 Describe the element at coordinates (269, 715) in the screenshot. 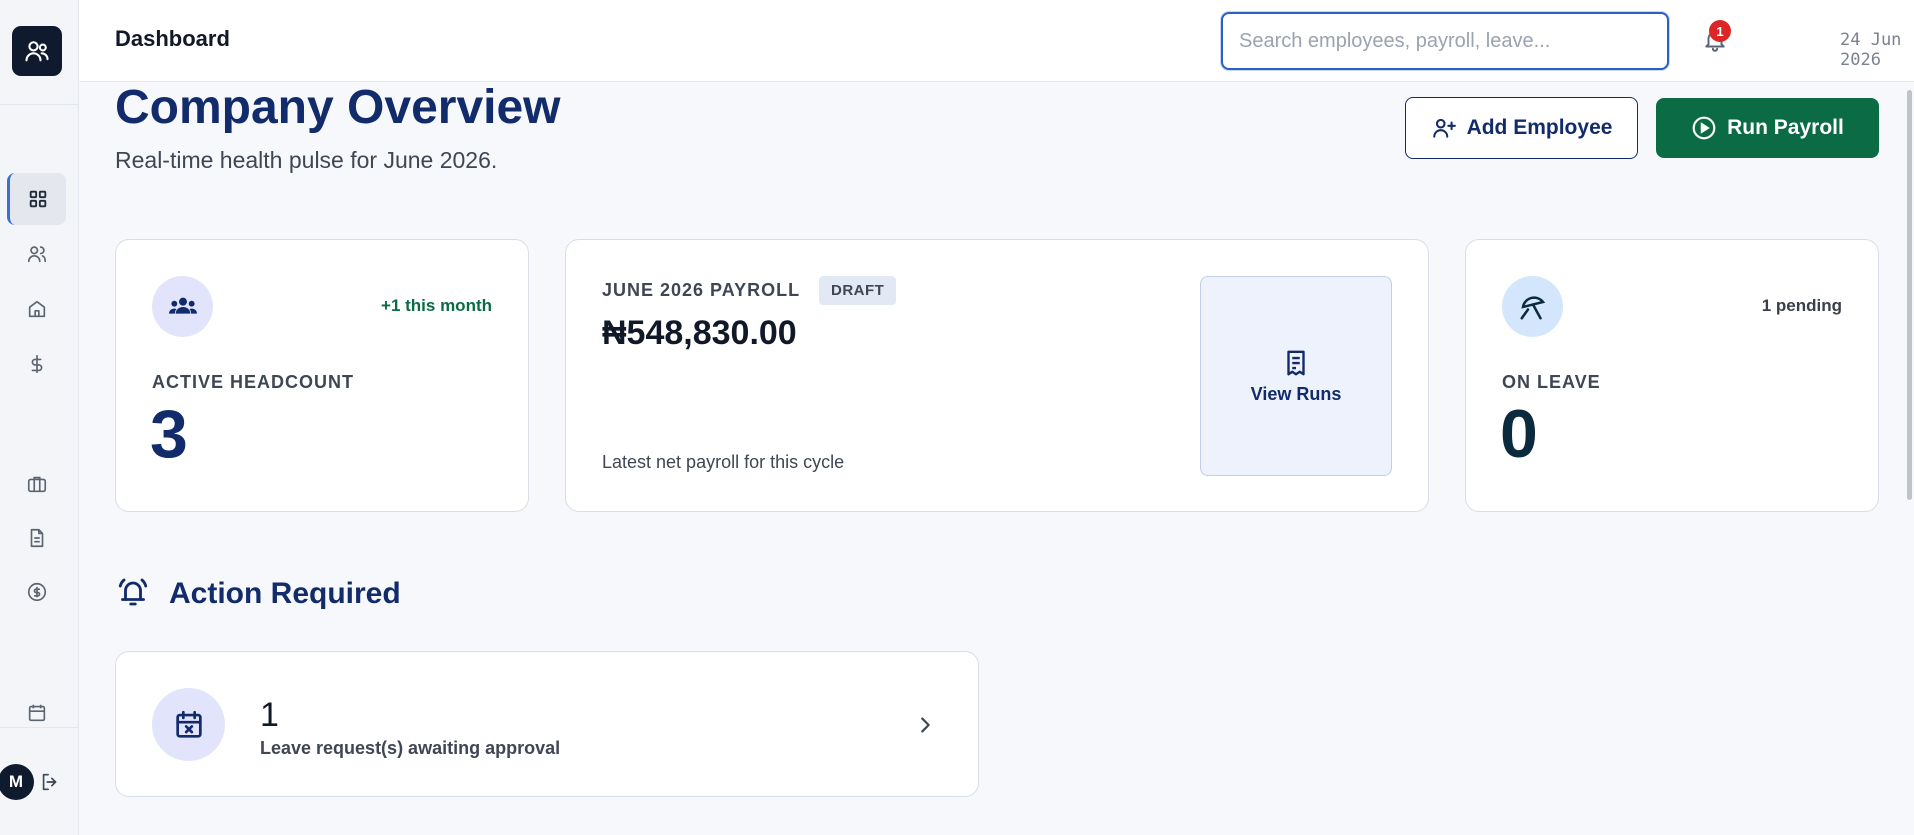

I see `action-count: 1` at that location.